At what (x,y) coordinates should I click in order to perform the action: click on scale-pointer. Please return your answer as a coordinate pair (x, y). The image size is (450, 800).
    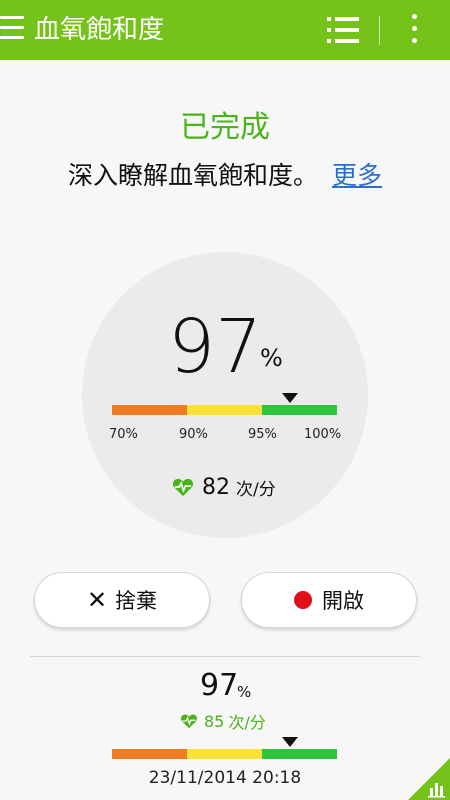
    Looking at the image, I should click on (290, 398).